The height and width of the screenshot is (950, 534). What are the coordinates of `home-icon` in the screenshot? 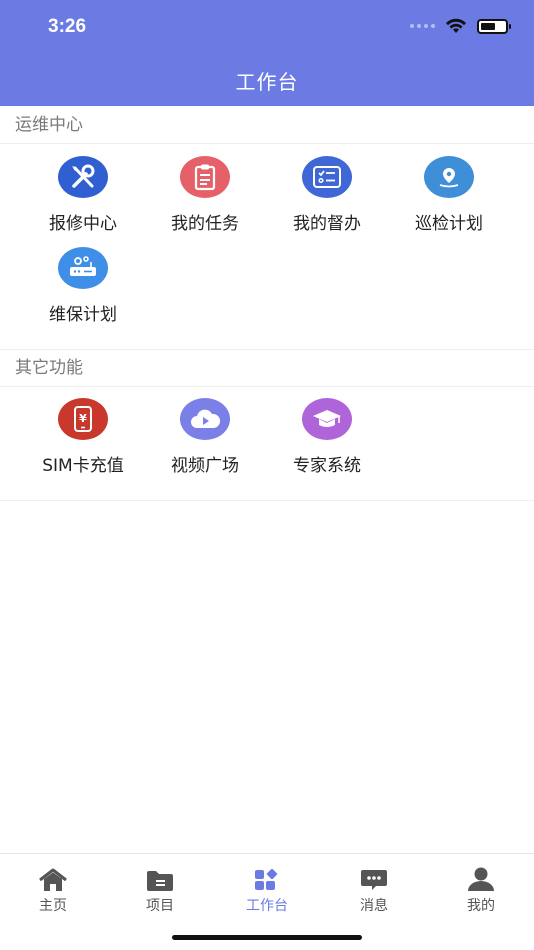 It's located at (53, 877).